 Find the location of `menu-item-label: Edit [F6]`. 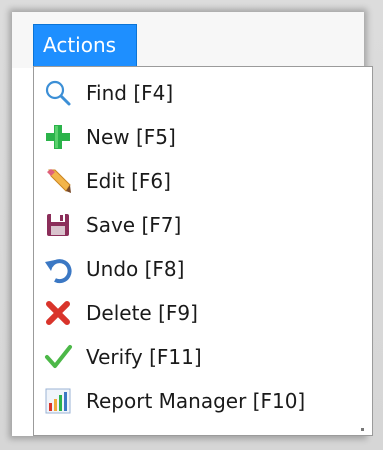

menu-item-label: Edit [F6] is located at coordinates (128, 181).